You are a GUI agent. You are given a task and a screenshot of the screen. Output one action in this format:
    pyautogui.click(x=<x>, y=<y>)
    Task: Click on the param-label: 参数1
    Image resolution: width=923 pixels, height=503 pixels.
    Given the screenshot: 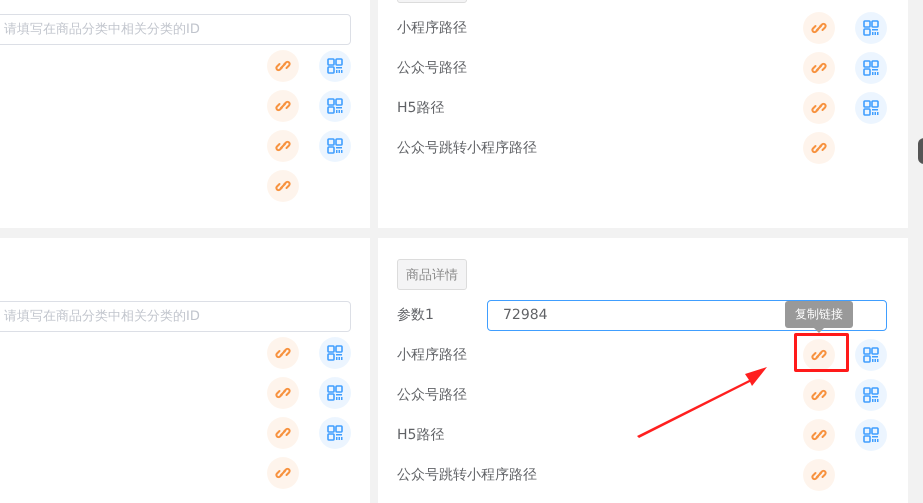 What is the action you would take?
    pyautogui.click(x=416, y=315)
    